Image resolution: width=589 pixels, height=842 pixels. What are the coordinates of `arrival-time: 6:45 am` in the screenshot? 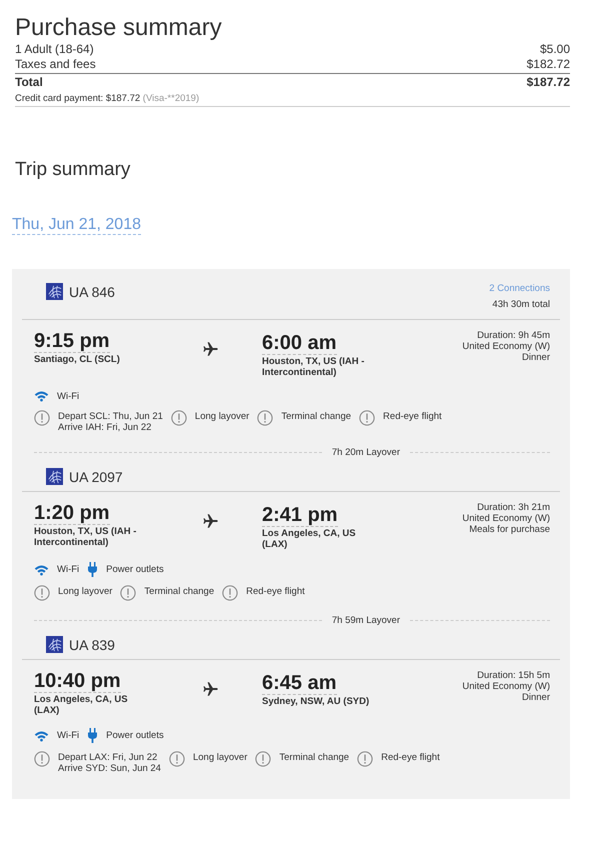 It's located at (299, 683).